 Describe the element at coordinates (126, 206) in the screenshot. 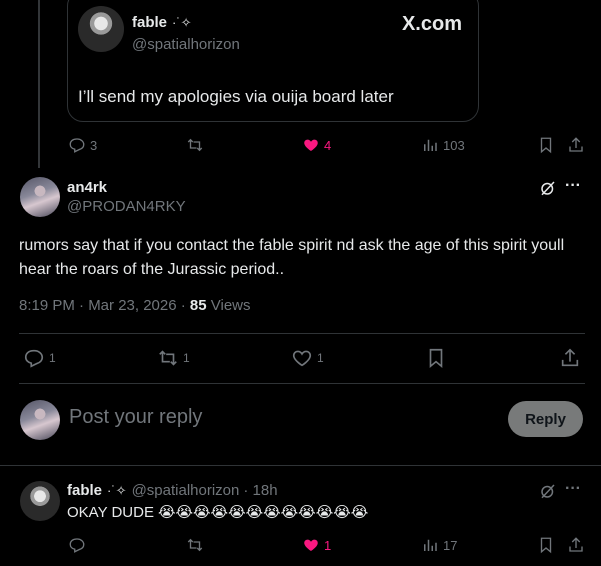

I see `main-author-handle: @PRODAN4RKY` at that location.